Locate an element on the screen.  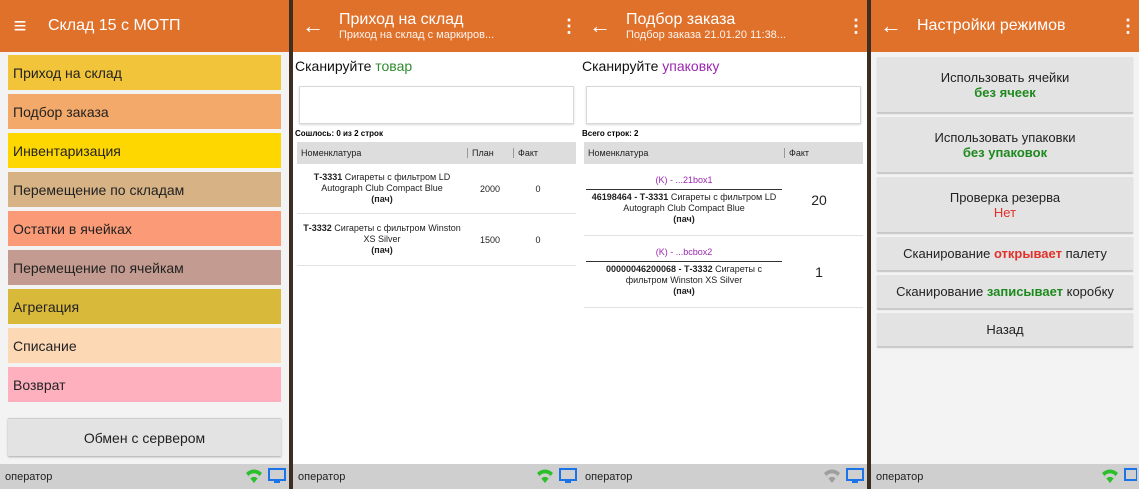
scan-target: упаковку is located at coordinates (691, 66).